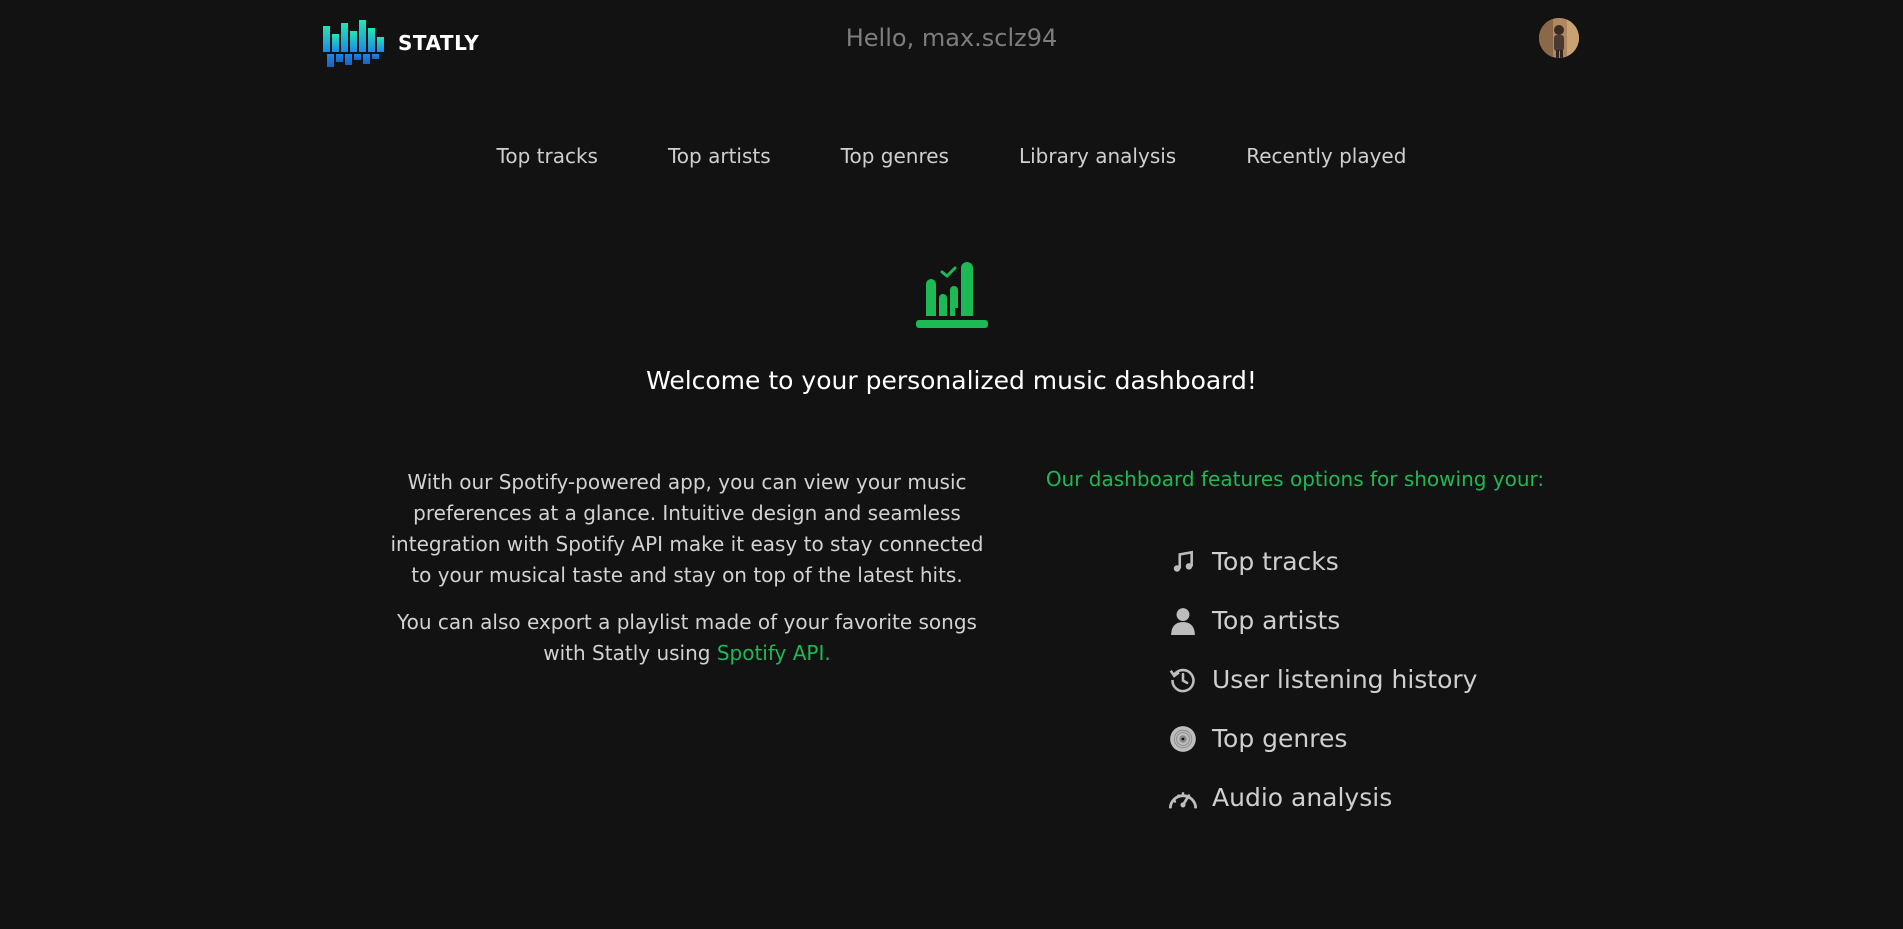 Image resolution: width=1903 pixels, height=929 pixels. I want to click on nav-library-analysis: Library analysis, so click(1097, 156).